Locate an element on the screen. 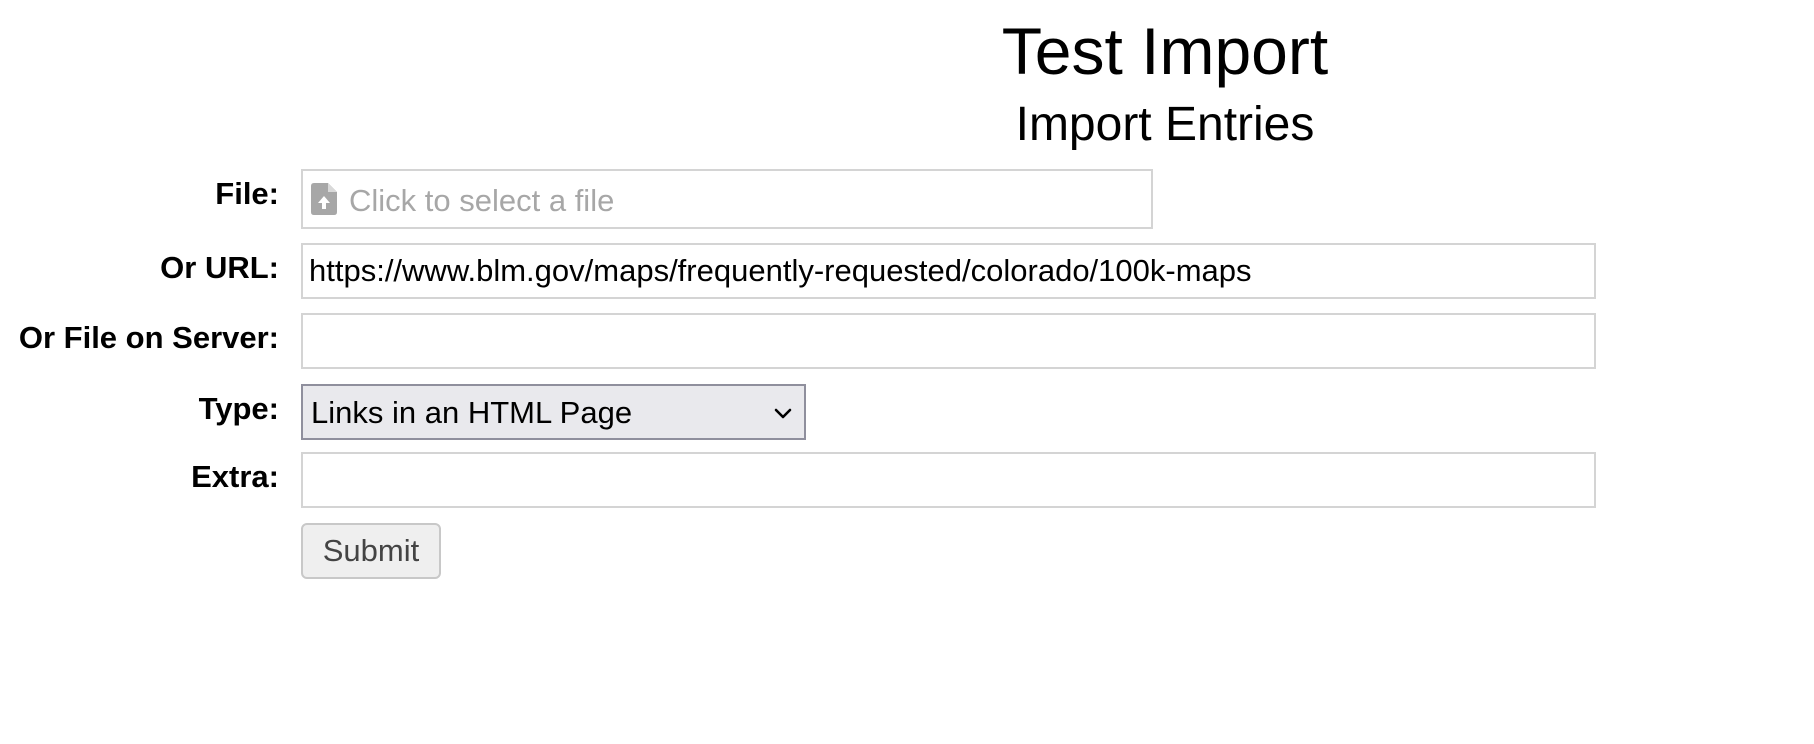 Image resolution: width=1814 pixels, height=744 pixels. file-upload-icon is located at coordinates (324, 199).